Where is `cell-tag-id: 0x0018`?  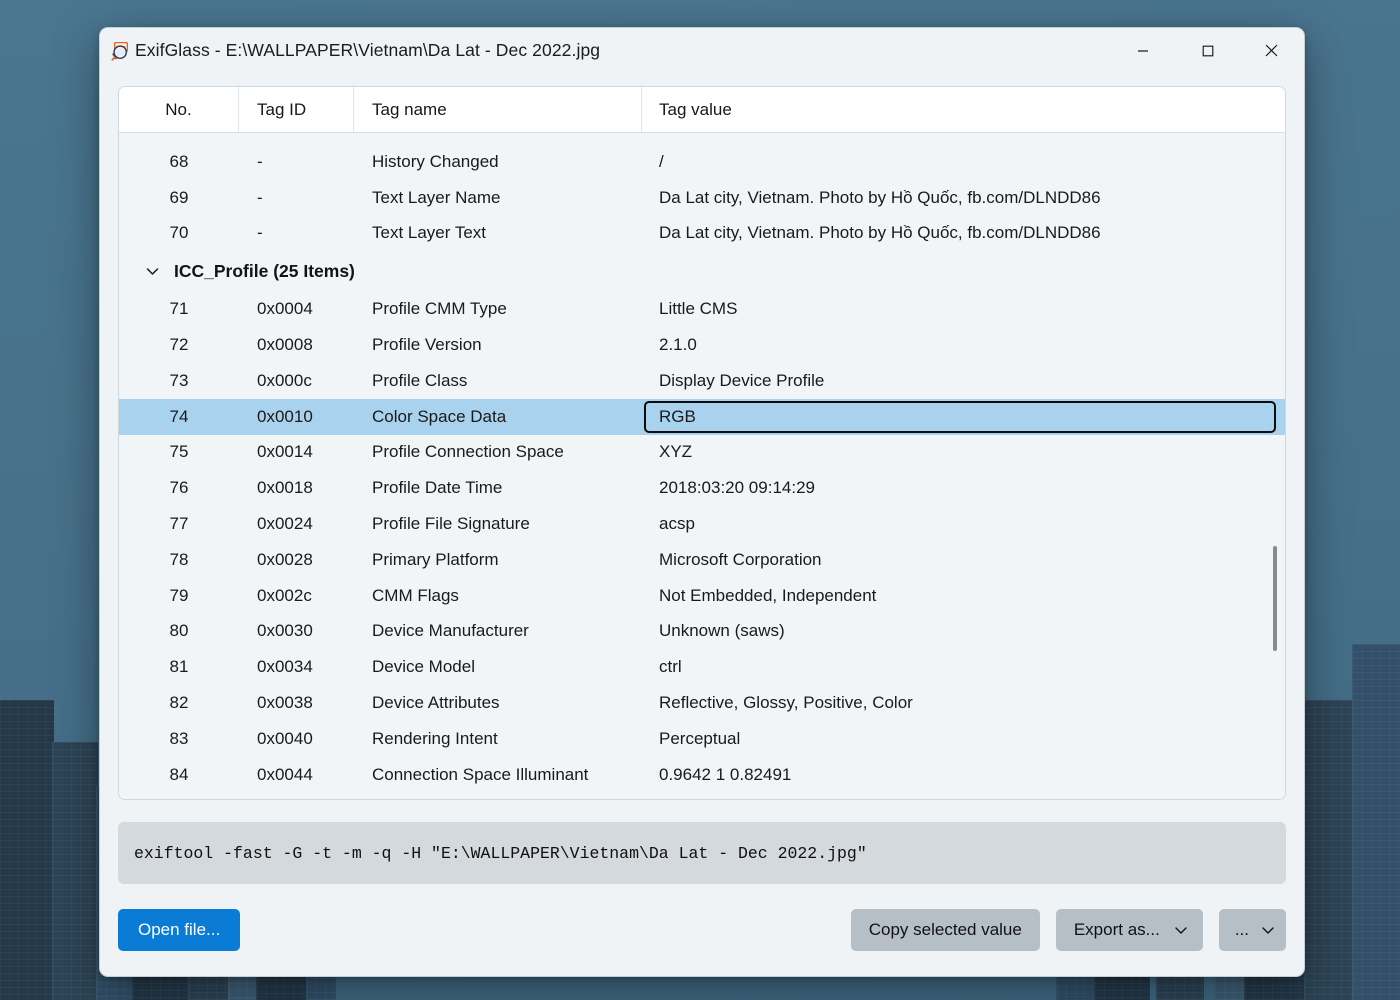
cell-tag-id: 0x0018 is located at coordinates (285, 488).